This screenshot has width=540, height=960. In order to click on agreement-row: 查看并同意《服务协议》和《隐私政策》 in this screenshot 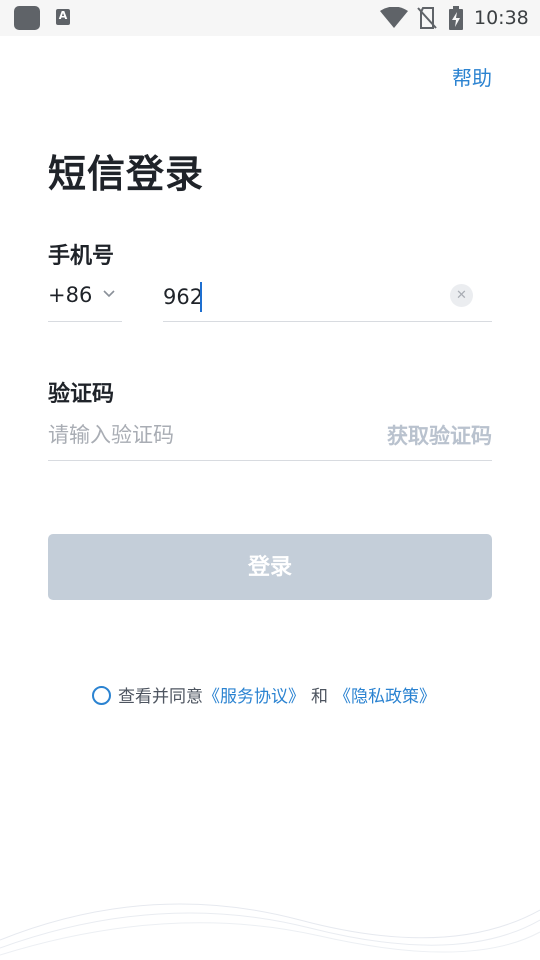, I will do `click(264, 694)`.